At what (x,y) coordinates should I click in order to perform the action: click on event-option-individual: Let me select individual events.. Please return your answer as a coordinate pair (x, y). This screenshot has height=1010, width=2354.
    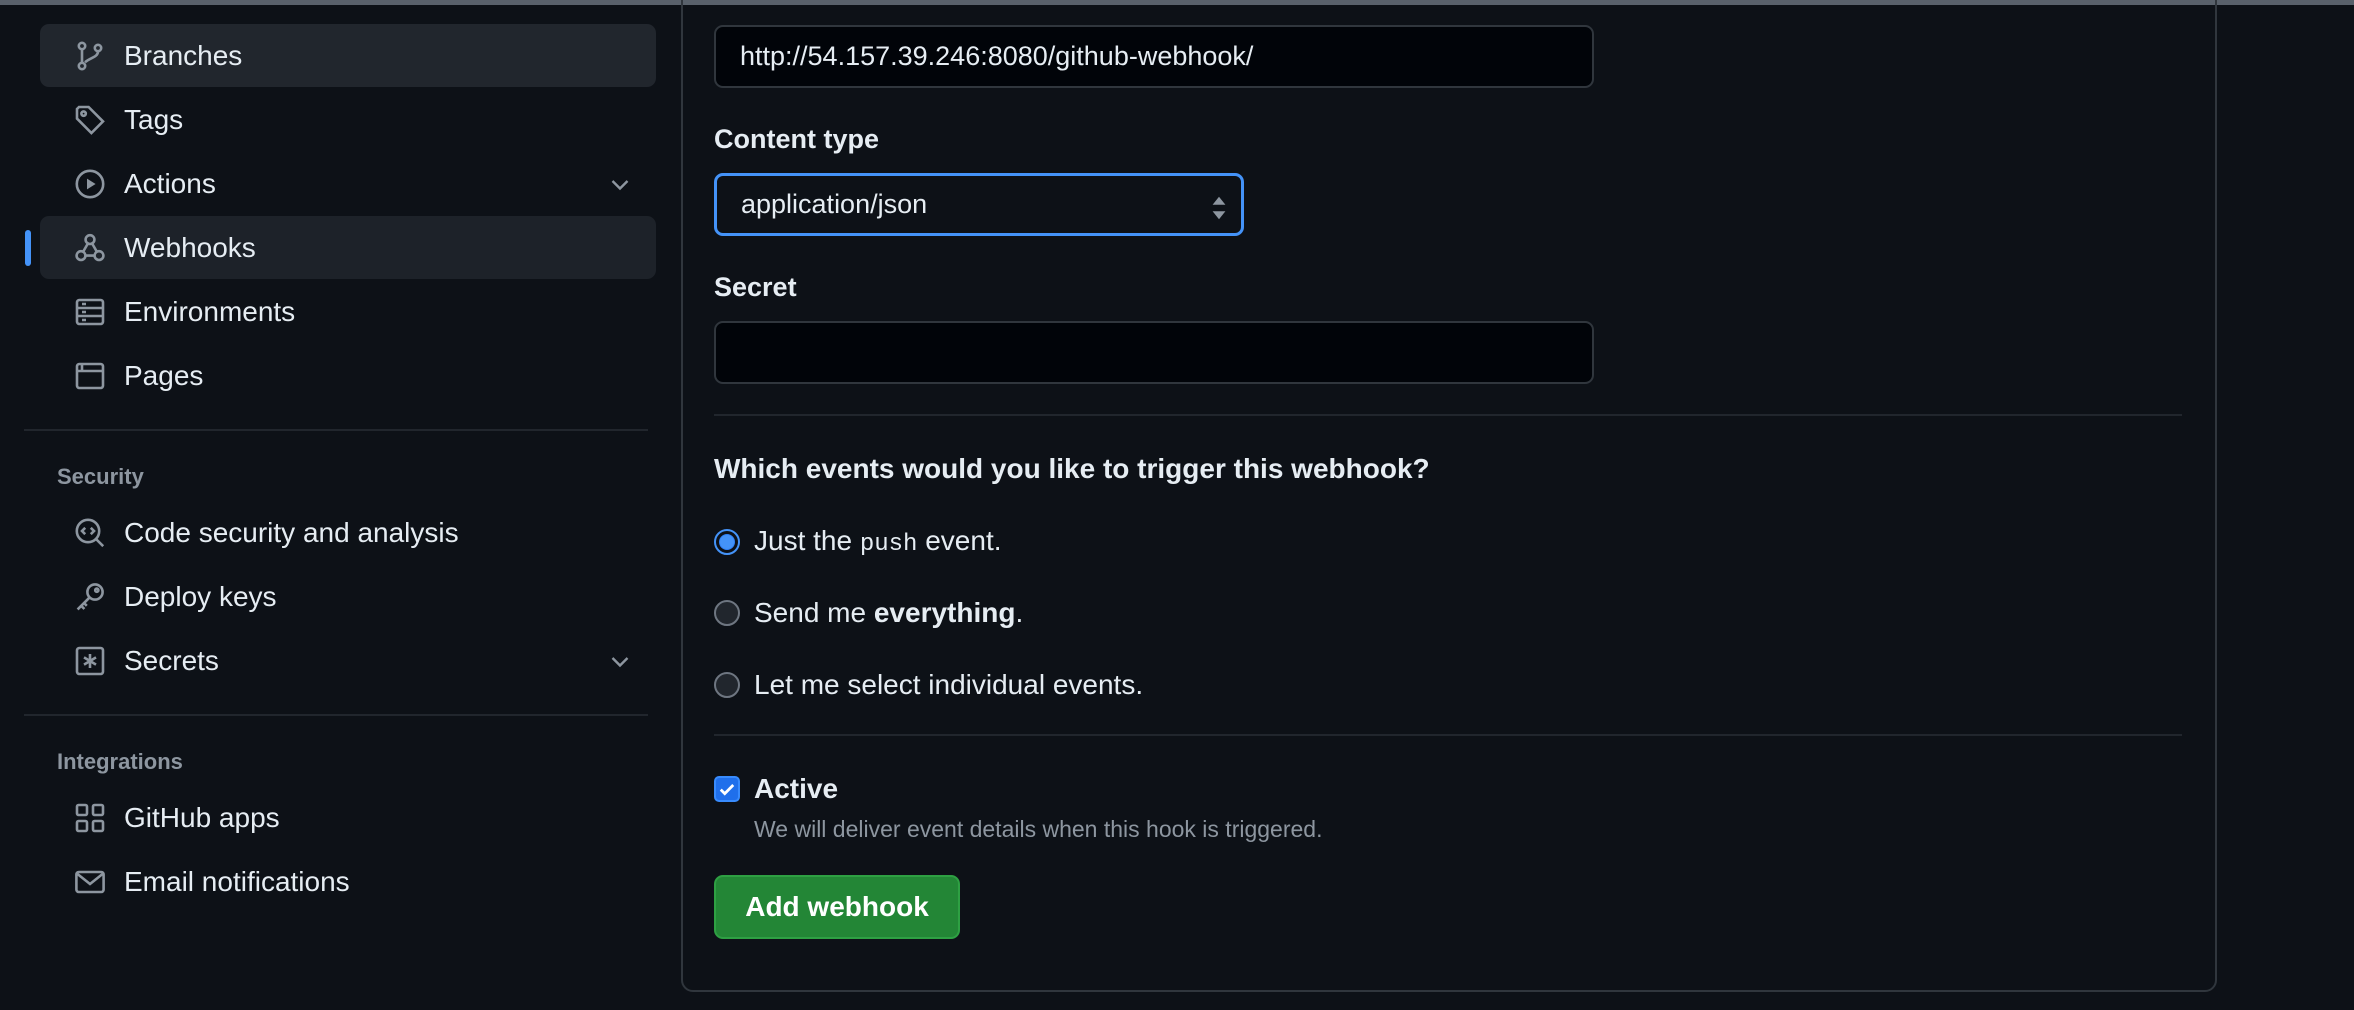
    Looking at the image, I should click on (928, 685).